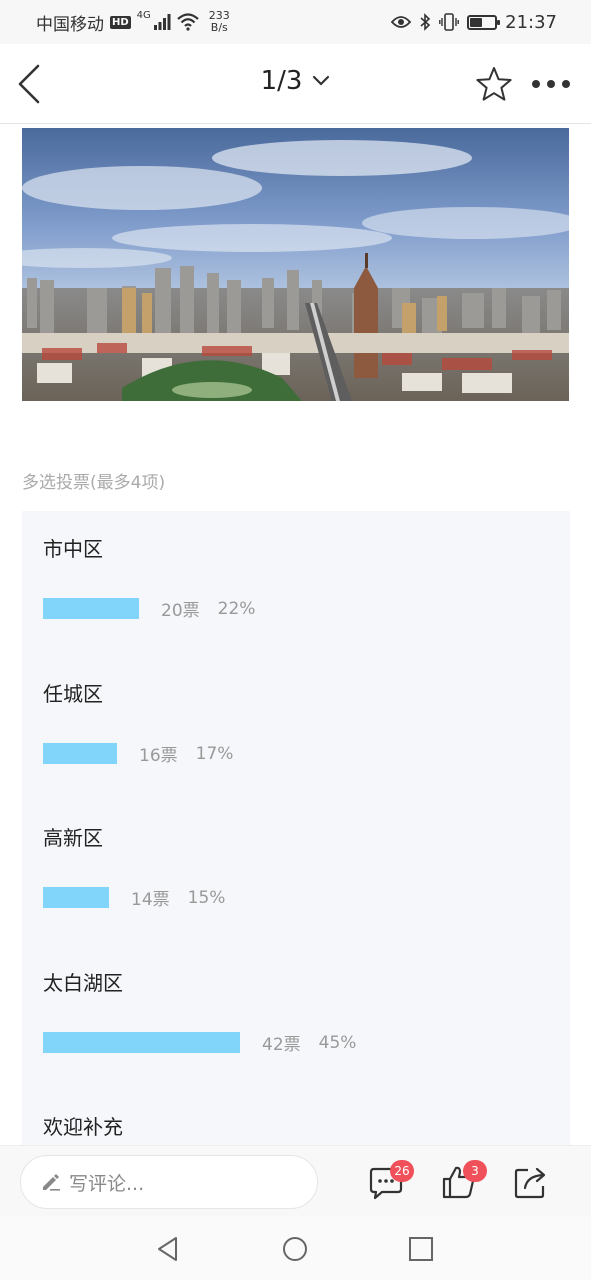 This screenshot has width=591, height=1280. I want to click on option-label: 市中区, so click(73, 549).